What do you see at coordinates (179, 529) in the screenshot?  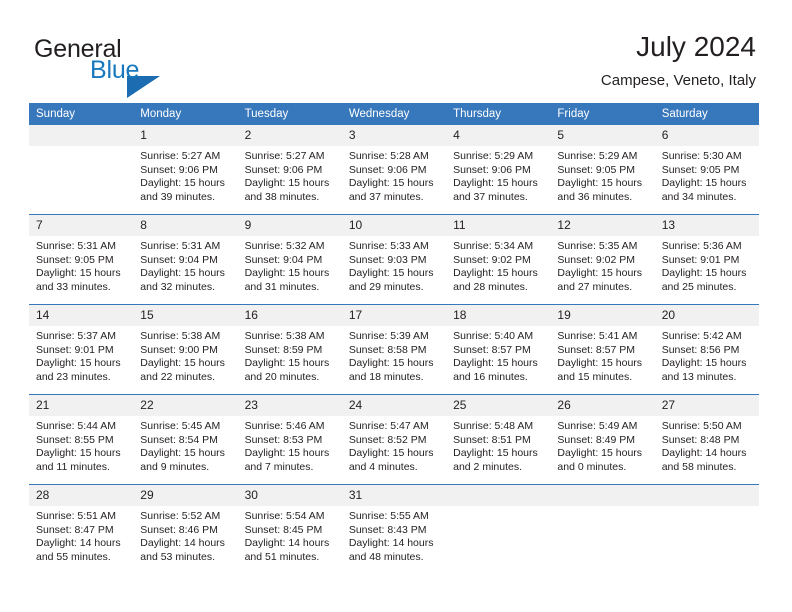 I see `sunset-text: Sunset: 8:46 PM` at bounding box center [179, 529].